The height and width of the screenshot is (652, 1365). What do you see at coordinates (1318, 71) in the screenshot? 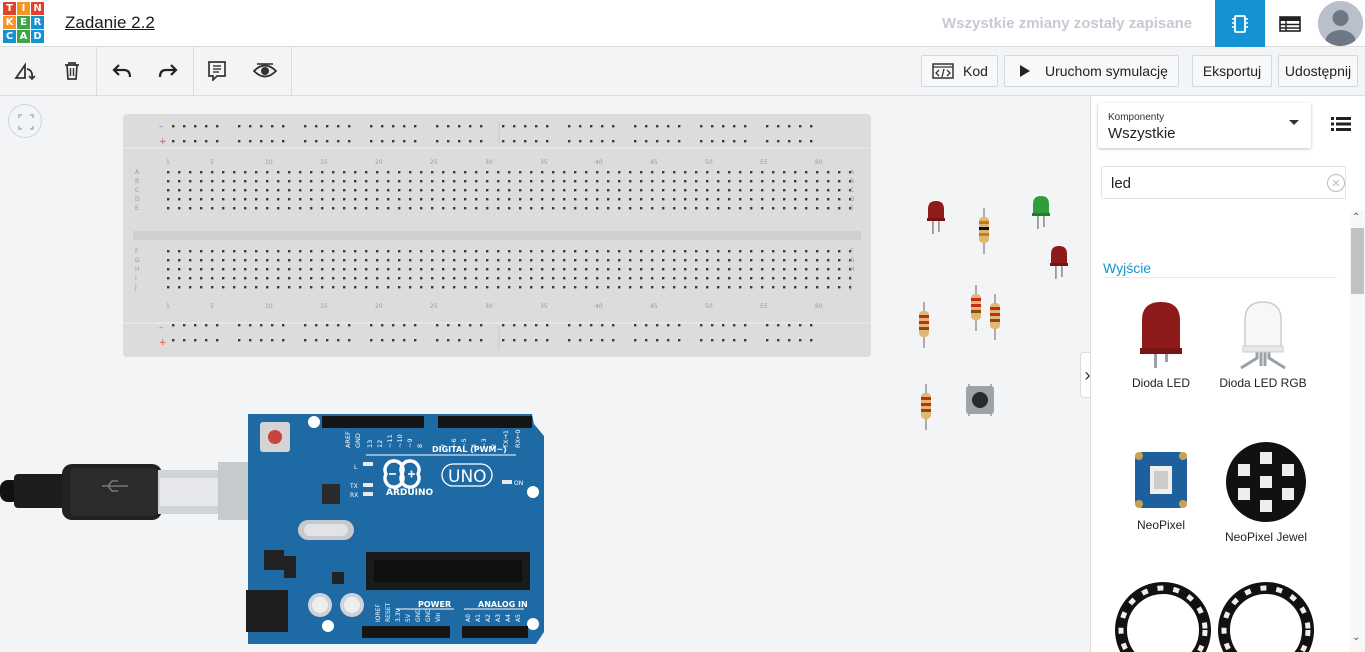
I see `share-button: Udostępnij` at bounding box center [1318, 71].